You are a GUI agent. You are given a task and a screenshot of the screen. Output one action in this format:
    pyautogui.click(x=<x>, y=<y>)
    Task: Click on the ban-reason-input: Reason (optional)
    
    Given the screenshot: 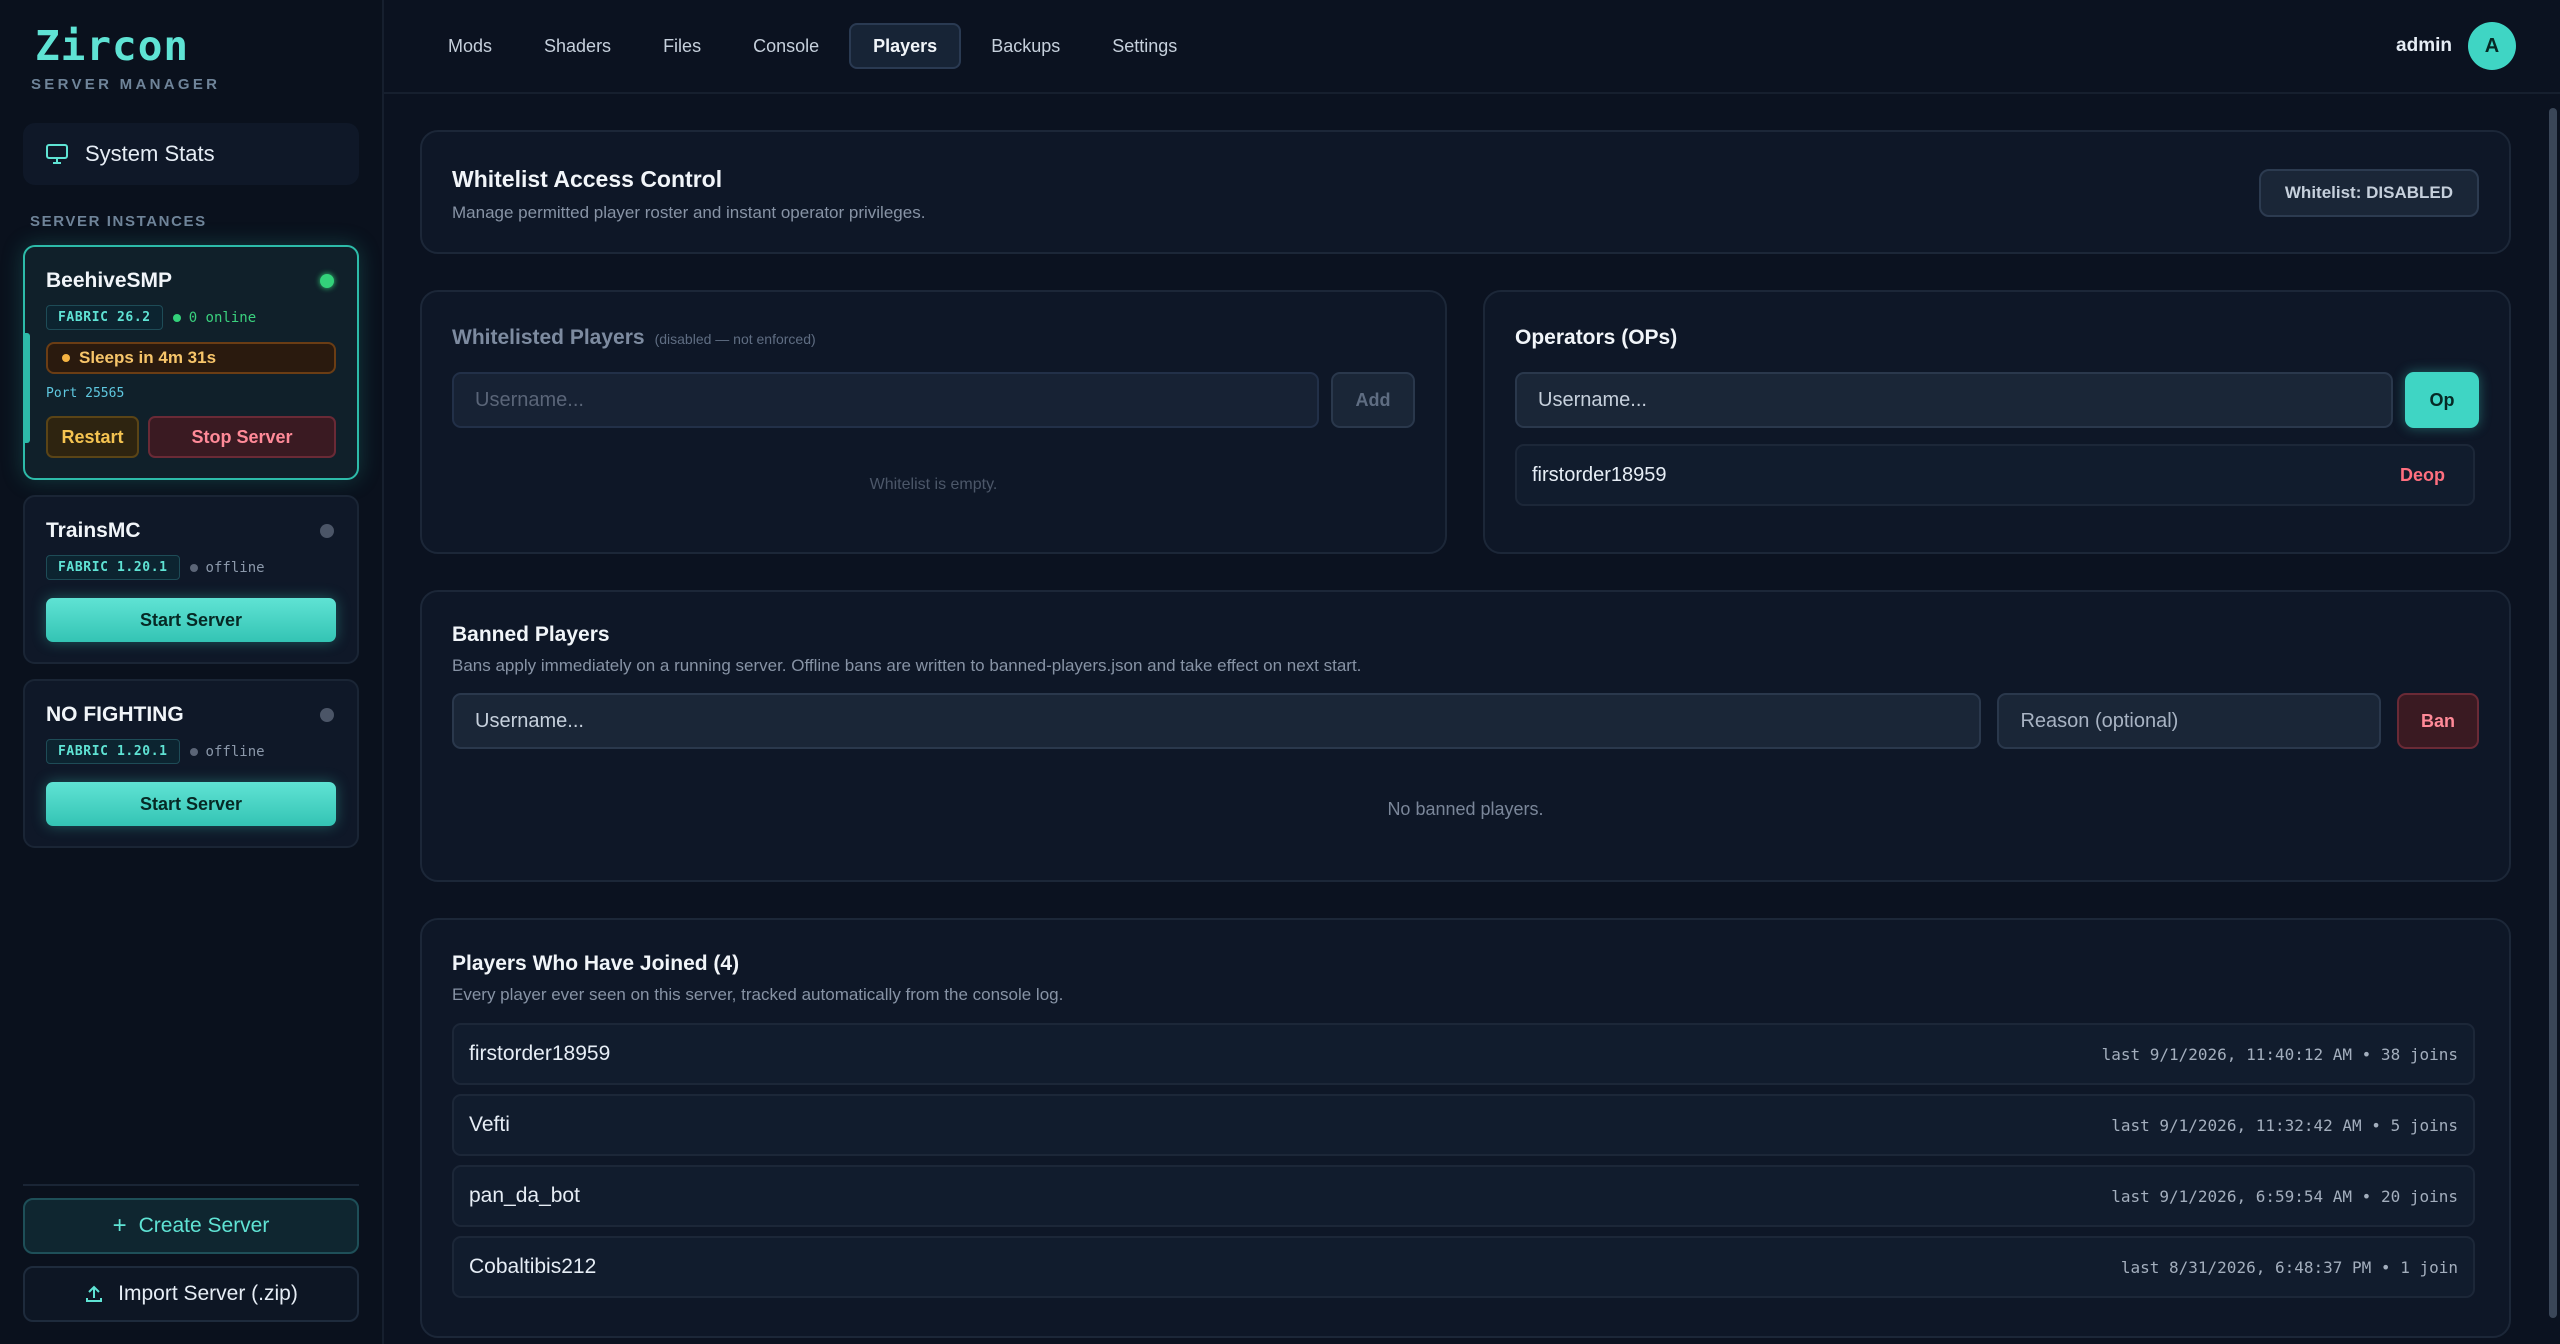 What is the action you would take?
    pyautogui.click(x=2189, y=721)
    